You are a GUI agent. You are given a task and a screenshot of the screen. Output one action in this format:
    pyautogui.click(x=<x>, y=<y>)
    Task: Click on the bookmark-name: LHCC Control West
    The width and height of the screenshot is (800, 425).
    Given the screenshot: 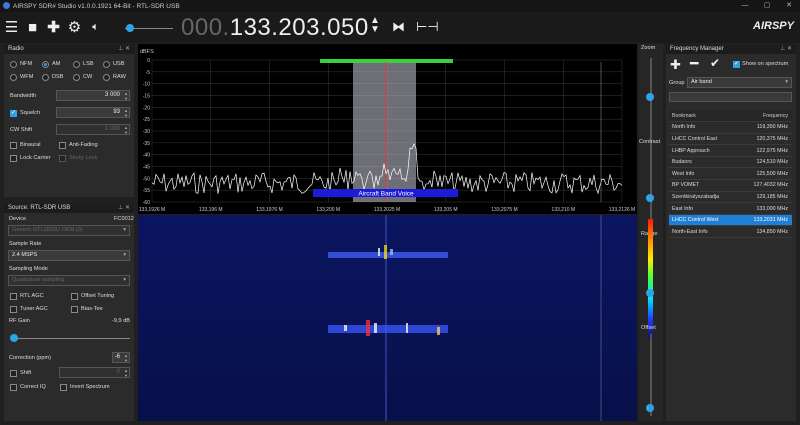 What is the action you would take?
    pyautogui.click(x=703, y=220)
    